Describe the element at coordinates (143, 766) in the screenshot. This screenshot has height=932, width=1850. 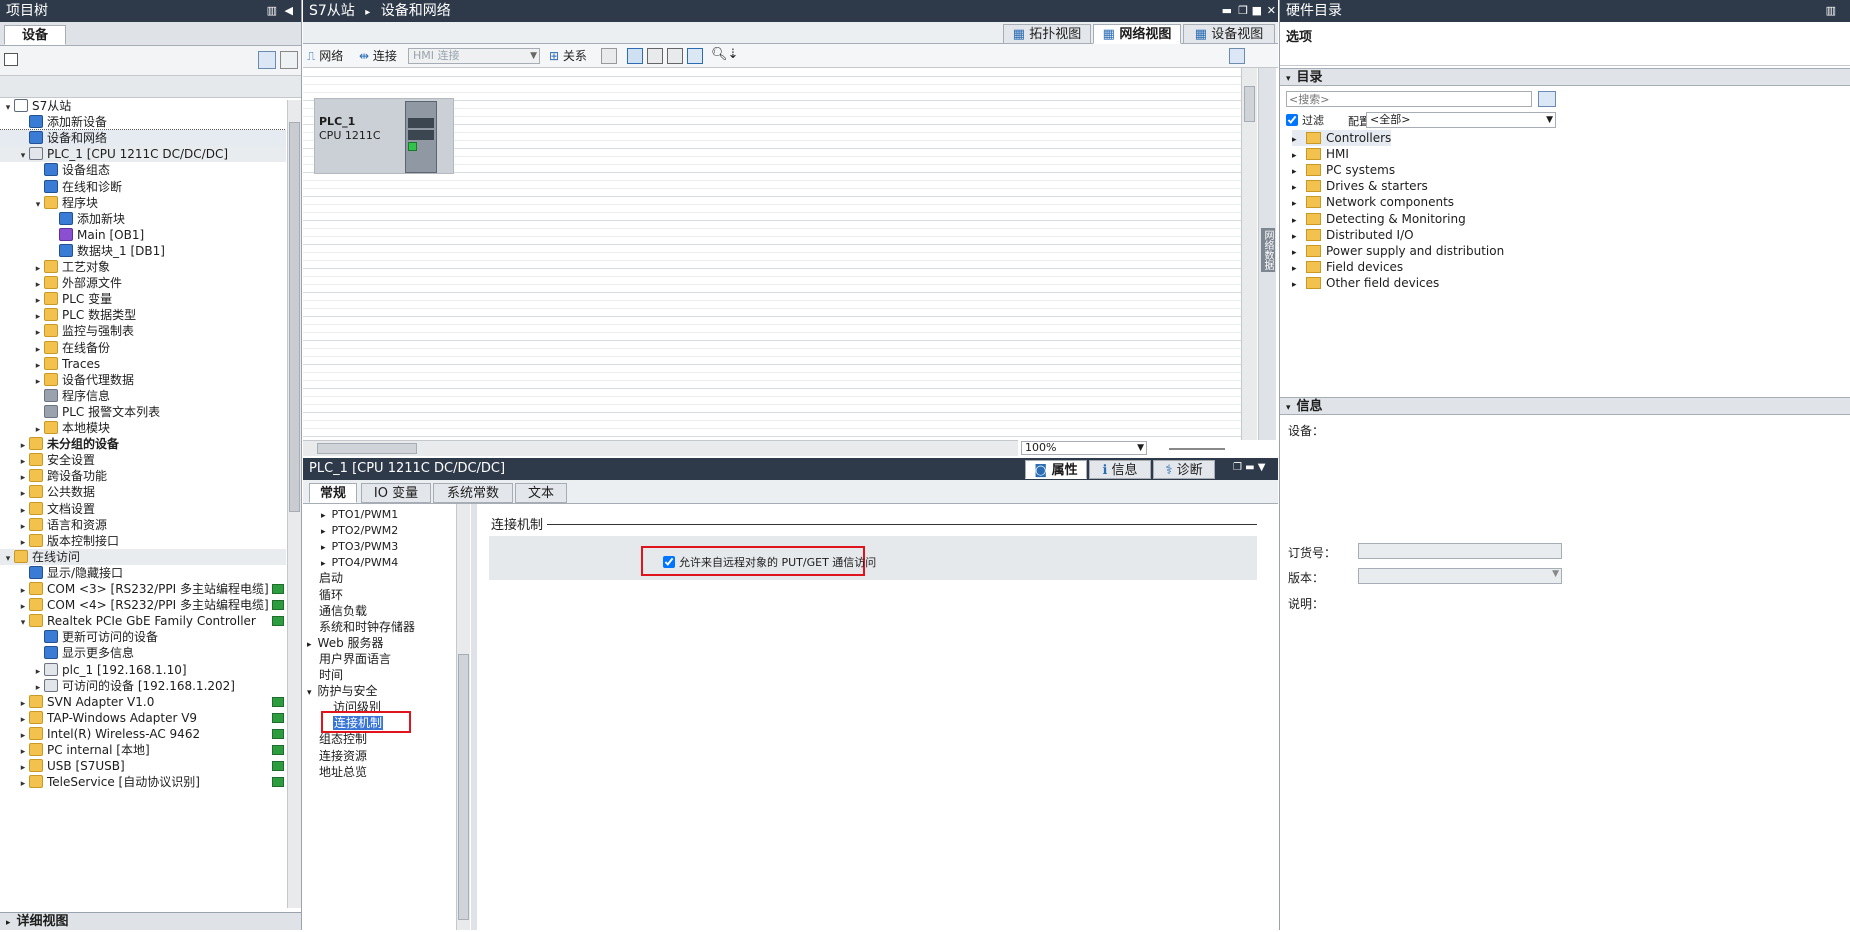
I see `tree-item: ▸ USB [S7USB]` at that location.